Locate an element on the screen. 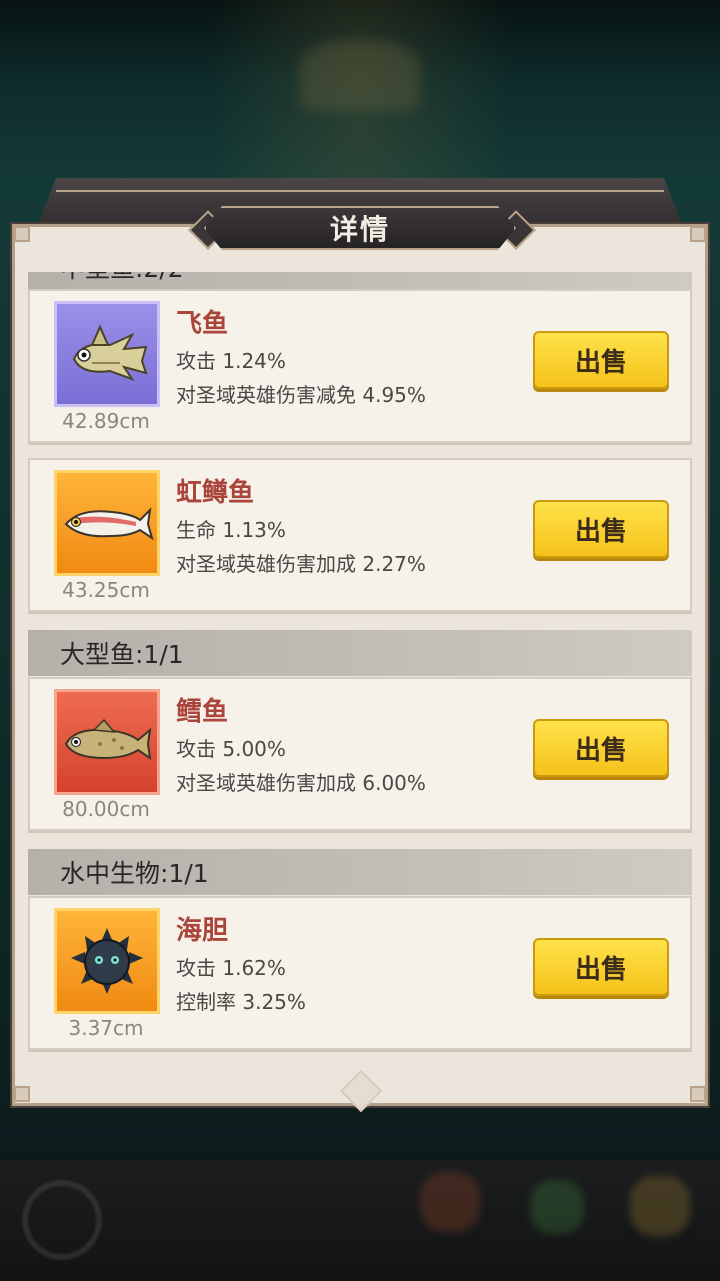 The height and width of the screenshot is (1281, 720). fish-stat: 对圣域英雄伤害减免 4.95% is located at coordinates (301, 395).